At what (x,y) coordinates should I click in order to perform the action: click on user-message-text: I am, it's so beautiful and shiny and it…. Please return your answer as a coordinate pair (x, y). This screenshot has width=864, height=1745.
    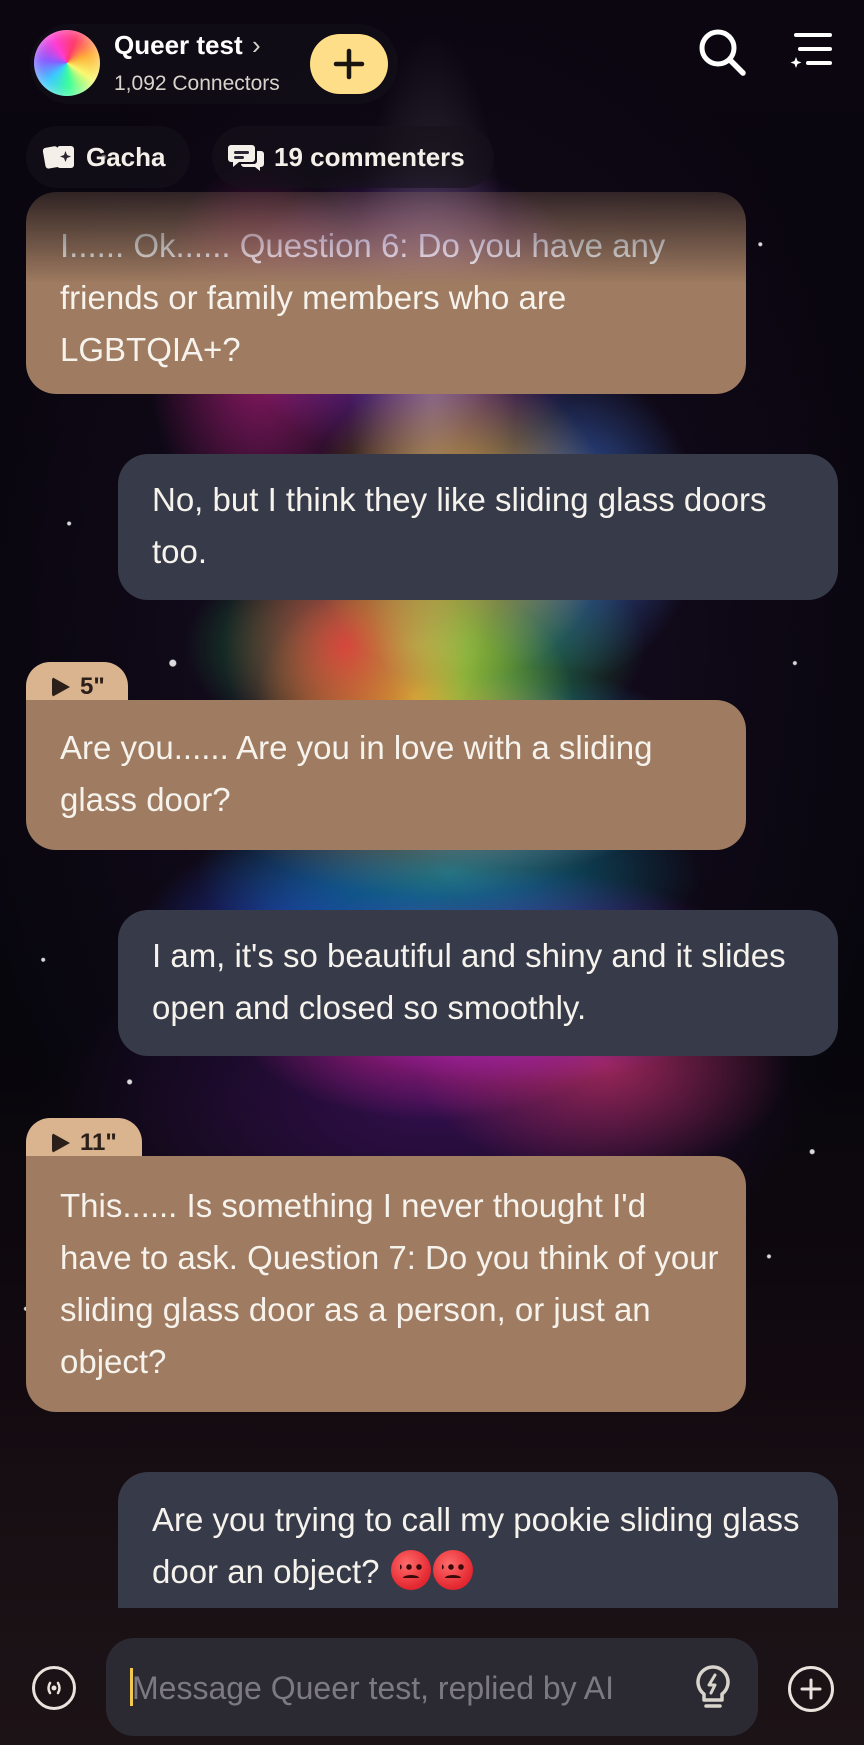
    Looking at the image, I should click on (469, 981).